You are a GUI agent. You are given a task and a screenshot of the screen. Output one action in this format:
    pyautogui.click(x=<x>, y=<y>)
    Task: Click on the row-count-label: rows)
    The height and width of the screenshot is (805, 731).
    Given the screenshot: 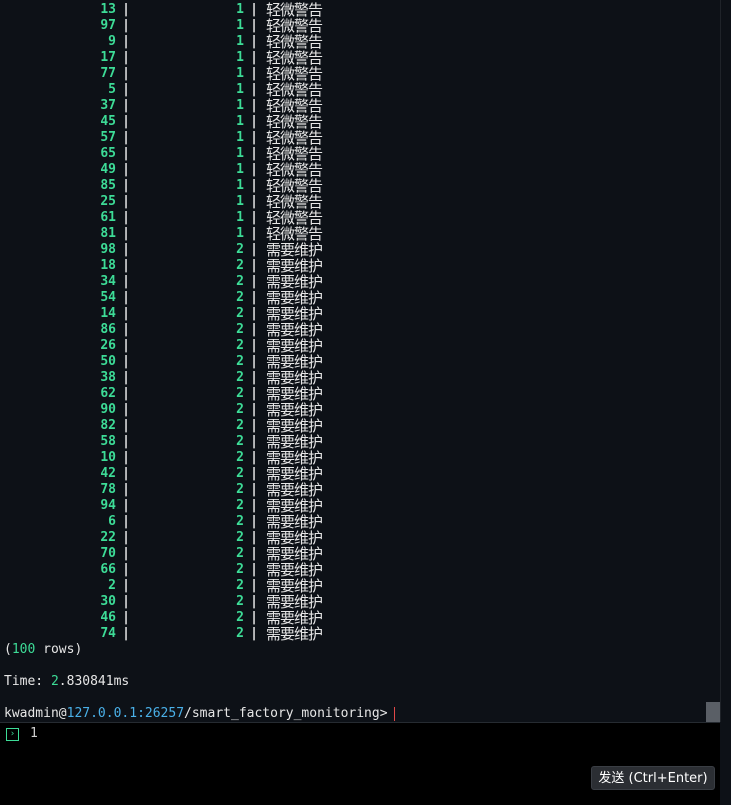 What is the action you would take?
    pyautogui.click(x=59, y=649)
    